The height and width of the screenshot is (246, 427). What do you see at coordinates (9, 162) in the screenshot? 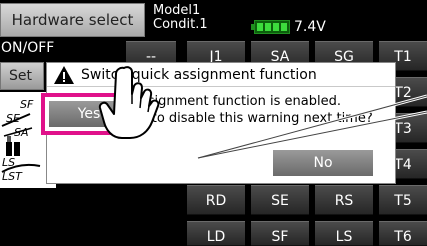
I see `switch-label-ls: LS` at bounding box center [9, 162].